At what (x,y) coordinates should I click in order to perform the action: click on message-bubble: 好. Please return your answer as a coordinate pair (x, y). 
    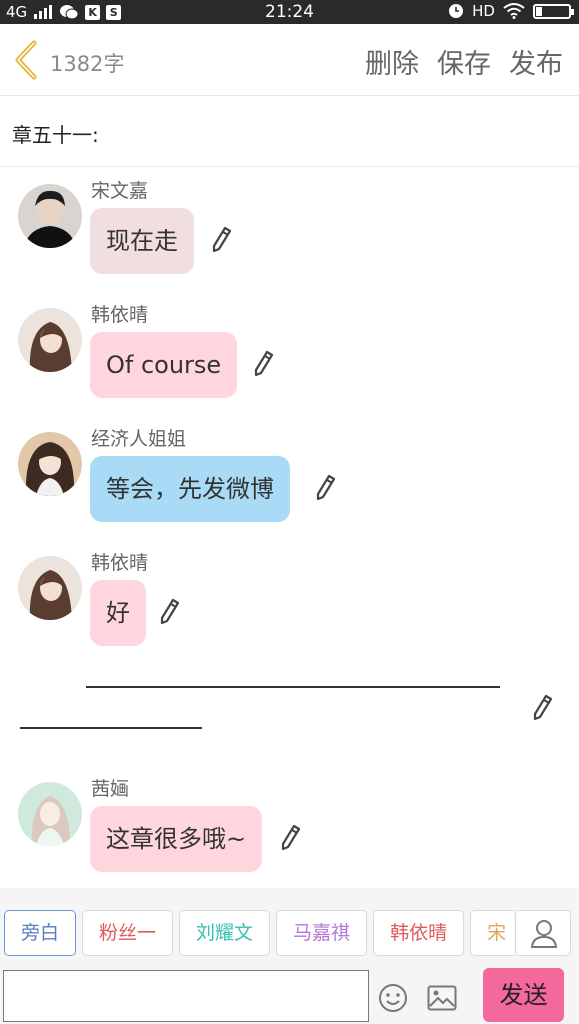
    Looking at the image, I should click on (118, 613).